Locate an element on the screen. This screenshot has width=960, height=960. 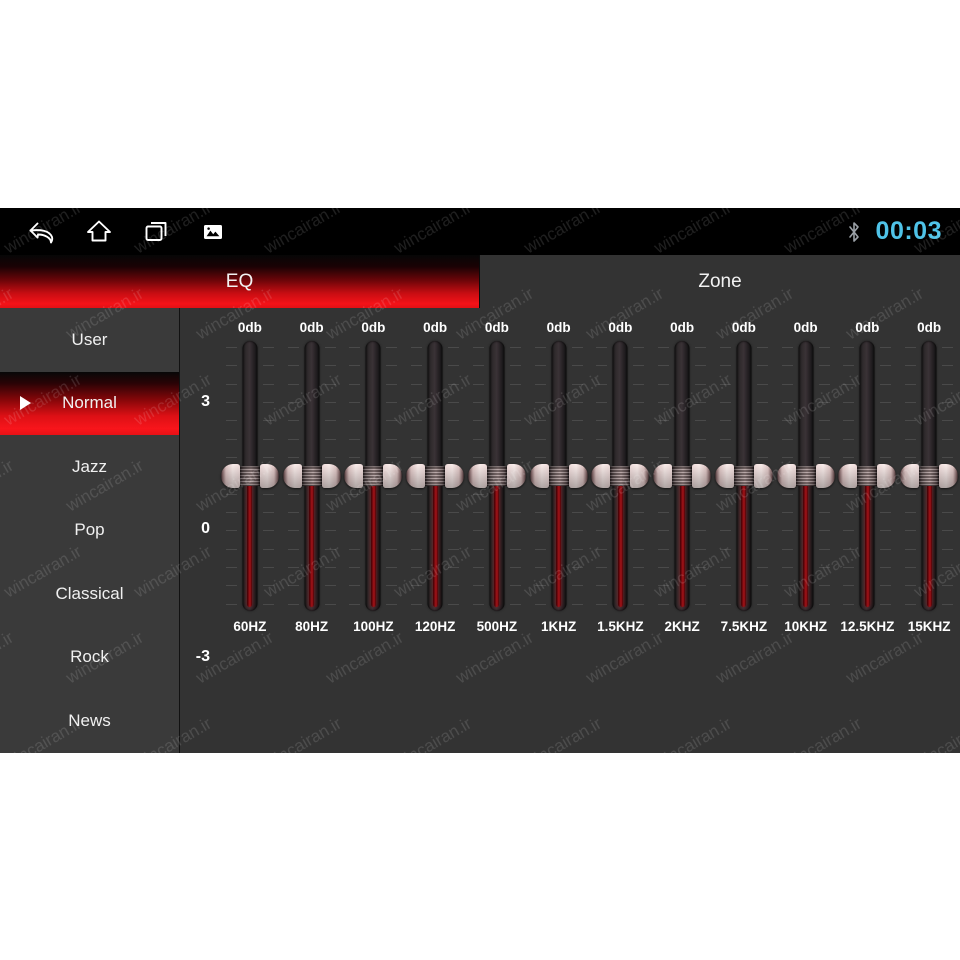
status-bar: 00:03 is located at coordinates (480, 231).